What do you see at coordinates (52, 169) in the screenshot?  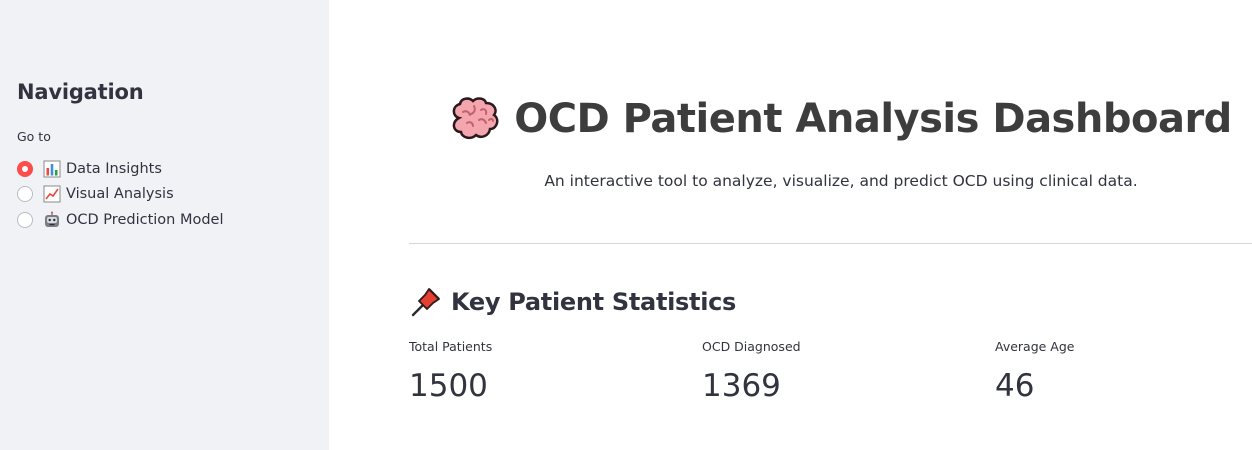 I see `bar-chart-icon` at bounding box center [52, 169].